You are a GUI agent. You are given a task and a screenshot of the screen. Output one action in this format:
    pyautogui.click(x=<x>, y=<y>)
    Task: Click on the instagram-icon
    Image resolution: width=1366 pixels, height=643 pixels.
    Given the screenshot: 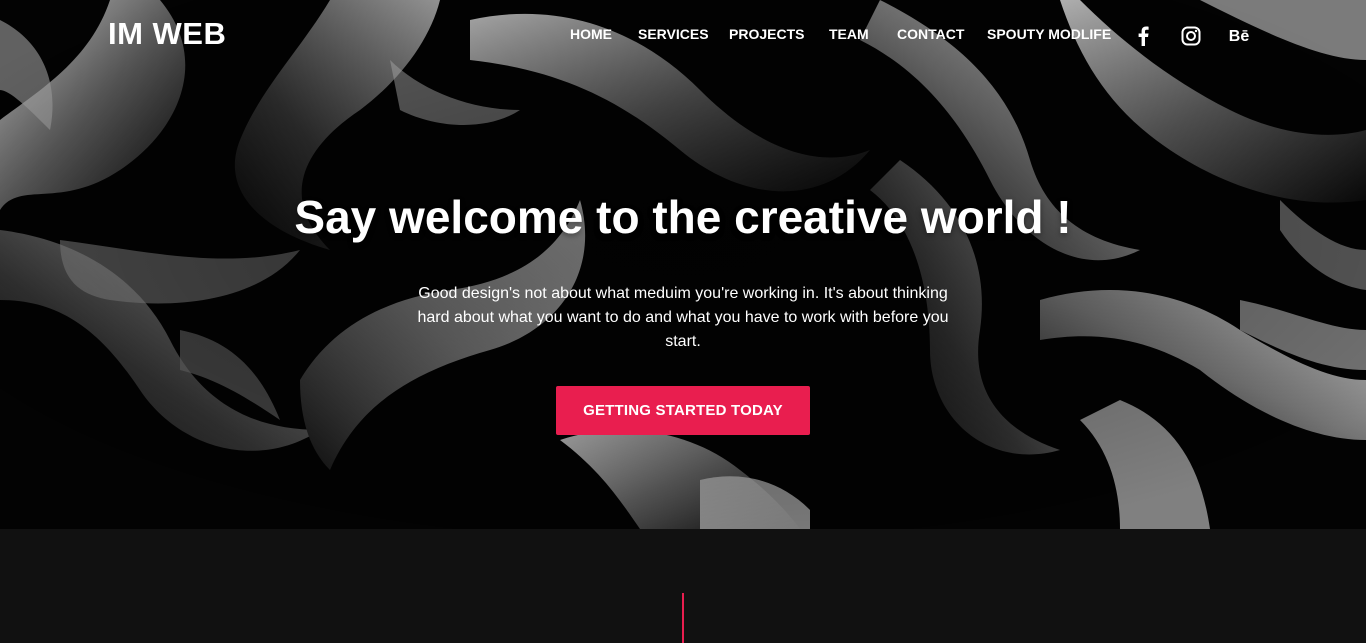 What is the action you would take?
    pyautogui.click(x=1191, y=36)
    